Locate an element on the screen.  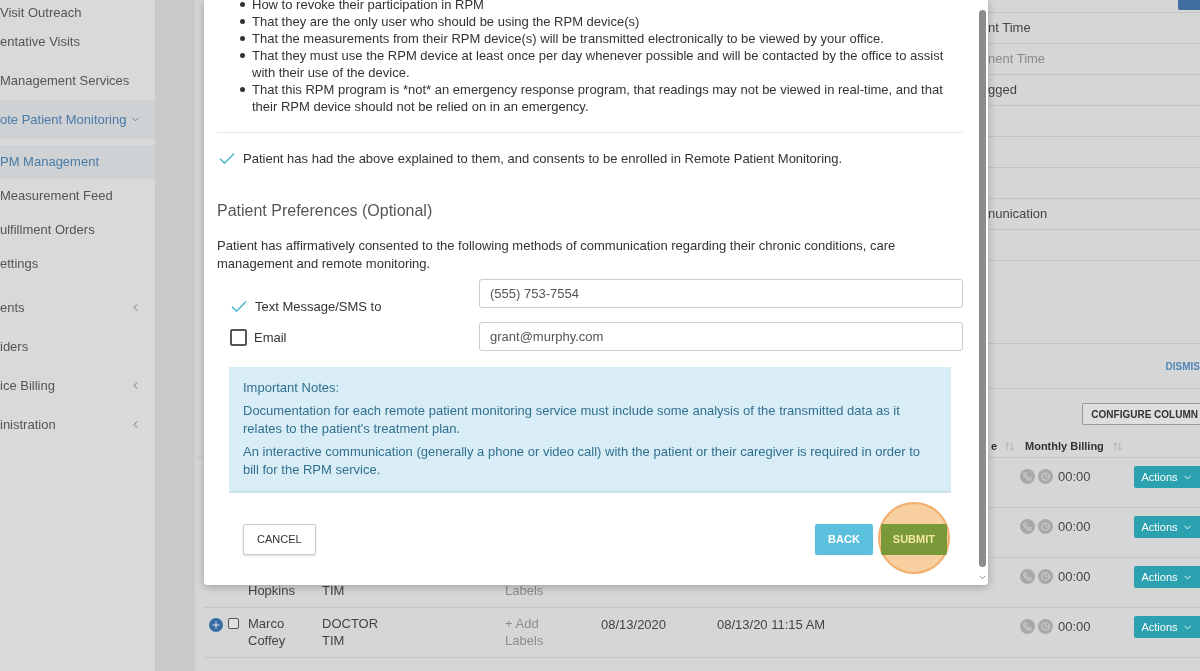
sidebar-item: Visit Outreach is located at coordinates (77, 11).